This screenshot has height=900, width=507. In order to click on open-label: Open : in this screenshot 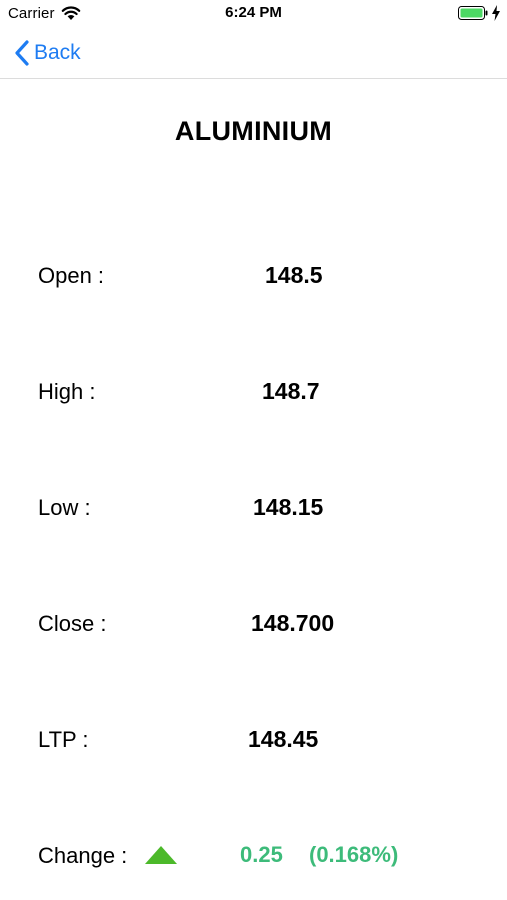, I will do `click(71, 275)`.